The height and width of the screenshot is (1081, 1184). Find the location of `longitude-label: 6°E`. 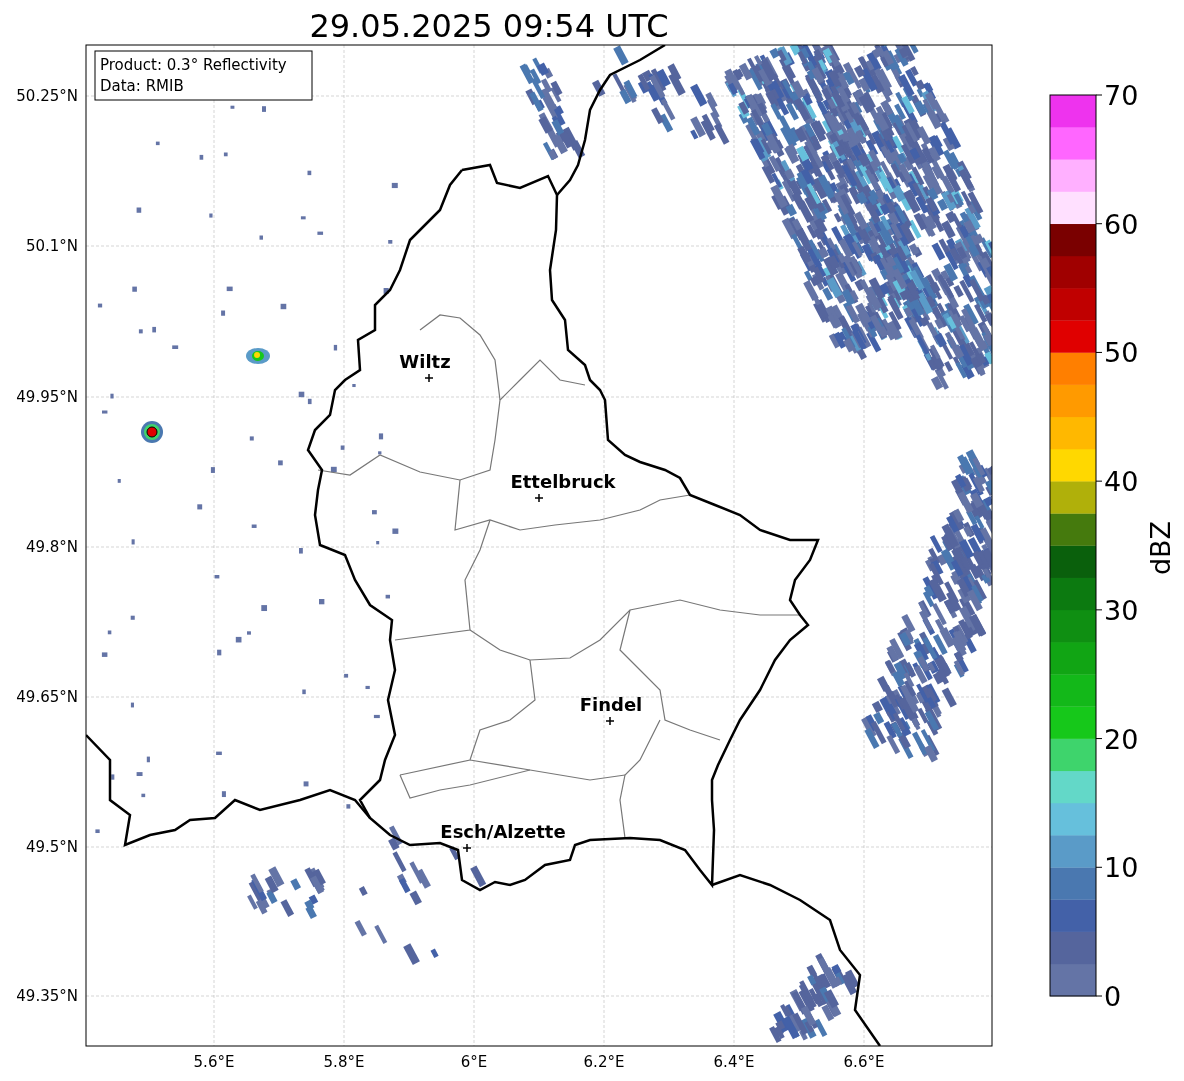

longitude-label: 6°E is located at coordinates (474, 1062).